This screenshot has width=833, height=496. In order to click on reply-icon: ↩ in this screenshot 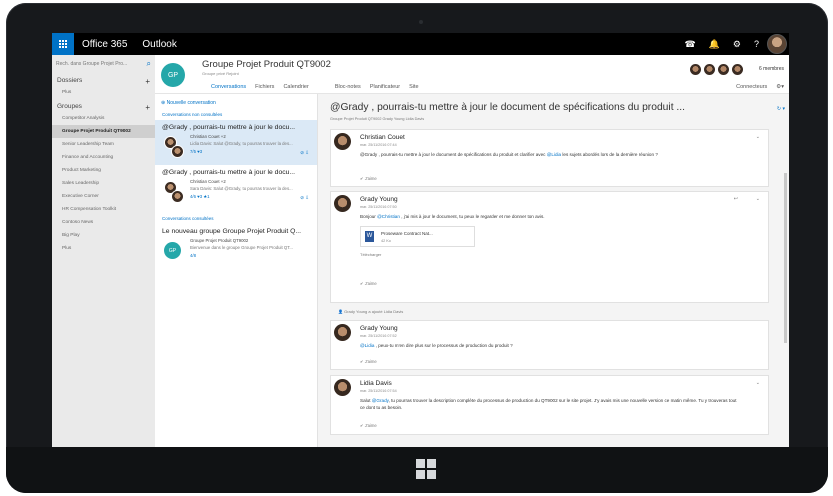, I will do `click(736, 199)`.